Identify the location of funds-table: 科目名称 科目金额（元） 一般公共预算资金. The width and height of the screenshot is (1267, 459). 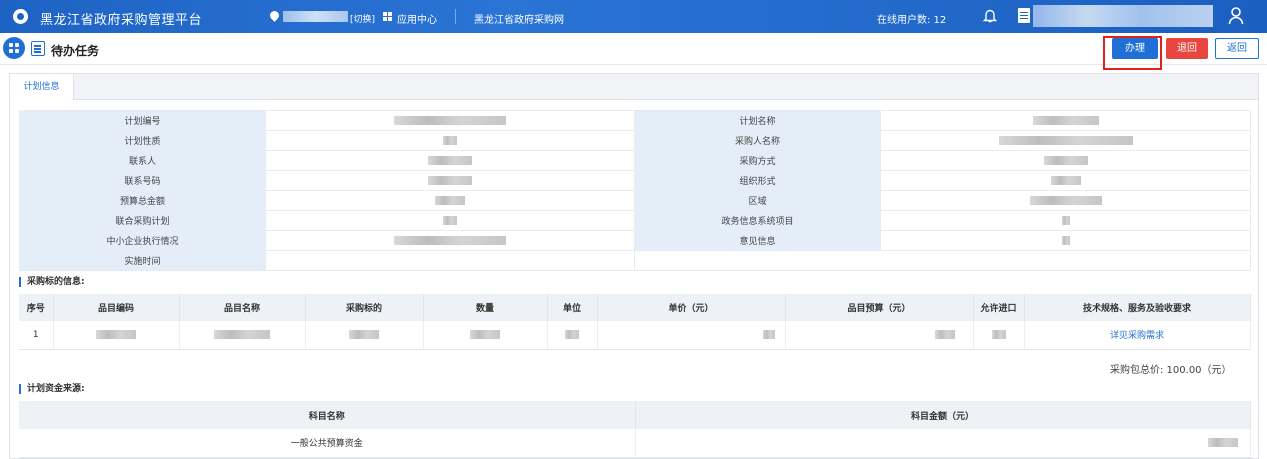
(635, 429).